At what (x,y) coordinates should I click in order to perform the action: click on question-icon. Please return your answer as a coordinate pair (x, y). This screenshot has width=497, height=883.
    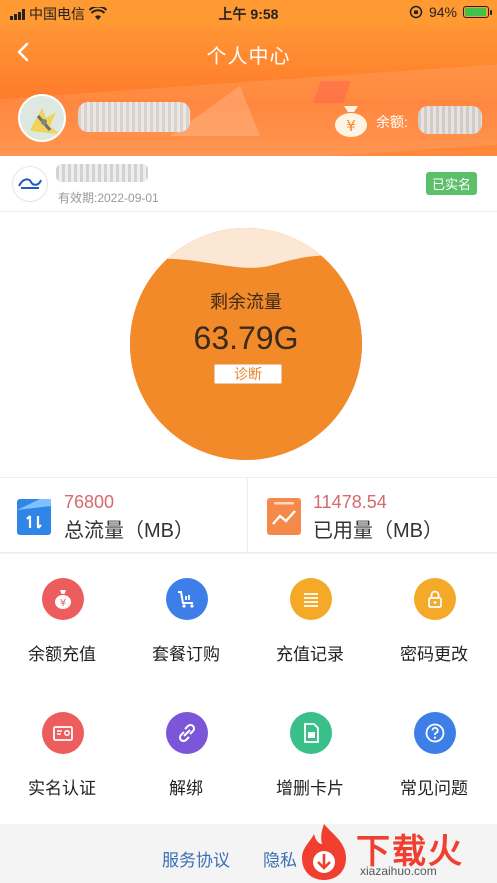
    Looking at the image, I should click on (435, 733).